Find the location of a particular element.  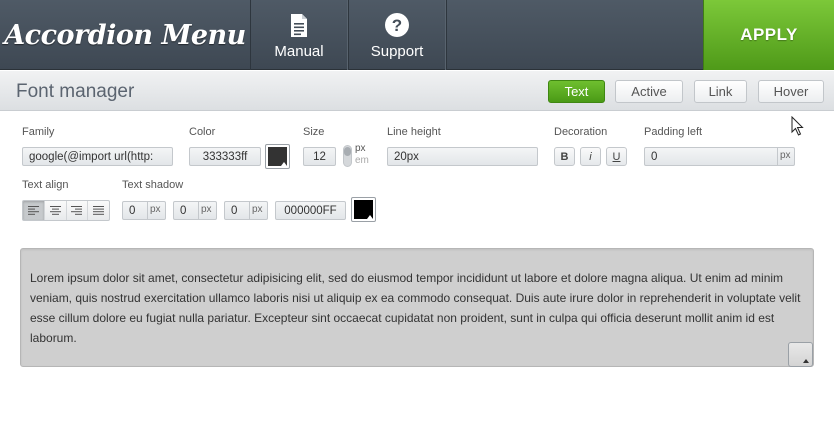

mode-text-button: Text is located at coordinates (576, 91).